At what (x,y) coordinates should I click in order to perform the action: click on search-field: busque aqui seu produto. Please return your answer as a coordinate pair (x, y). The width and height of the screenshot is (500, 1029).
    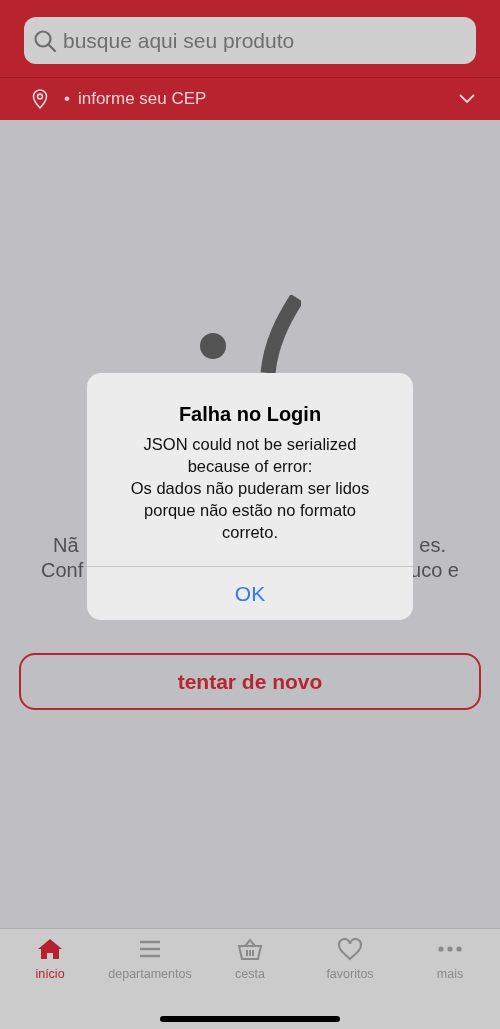
    Looking at the image, I should click on (250, 40).